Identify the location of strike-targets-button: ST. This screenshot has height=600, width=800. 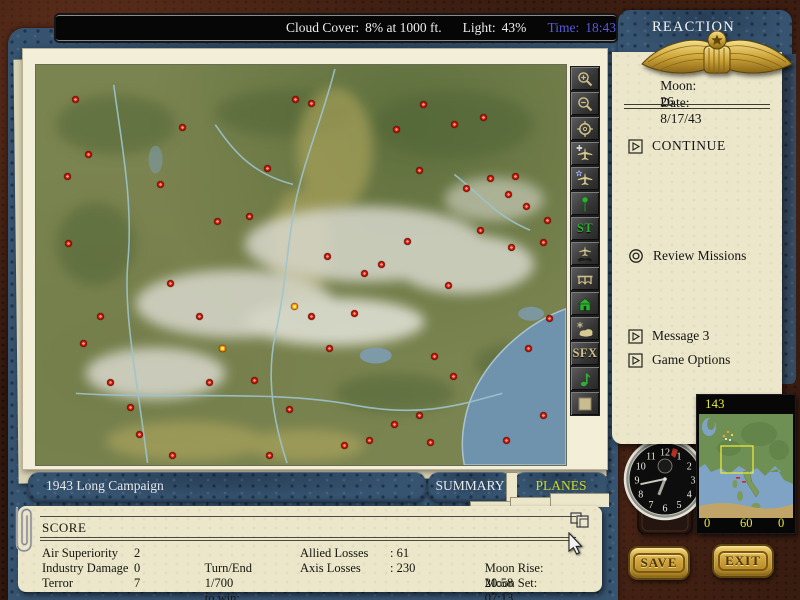
(585, 228).